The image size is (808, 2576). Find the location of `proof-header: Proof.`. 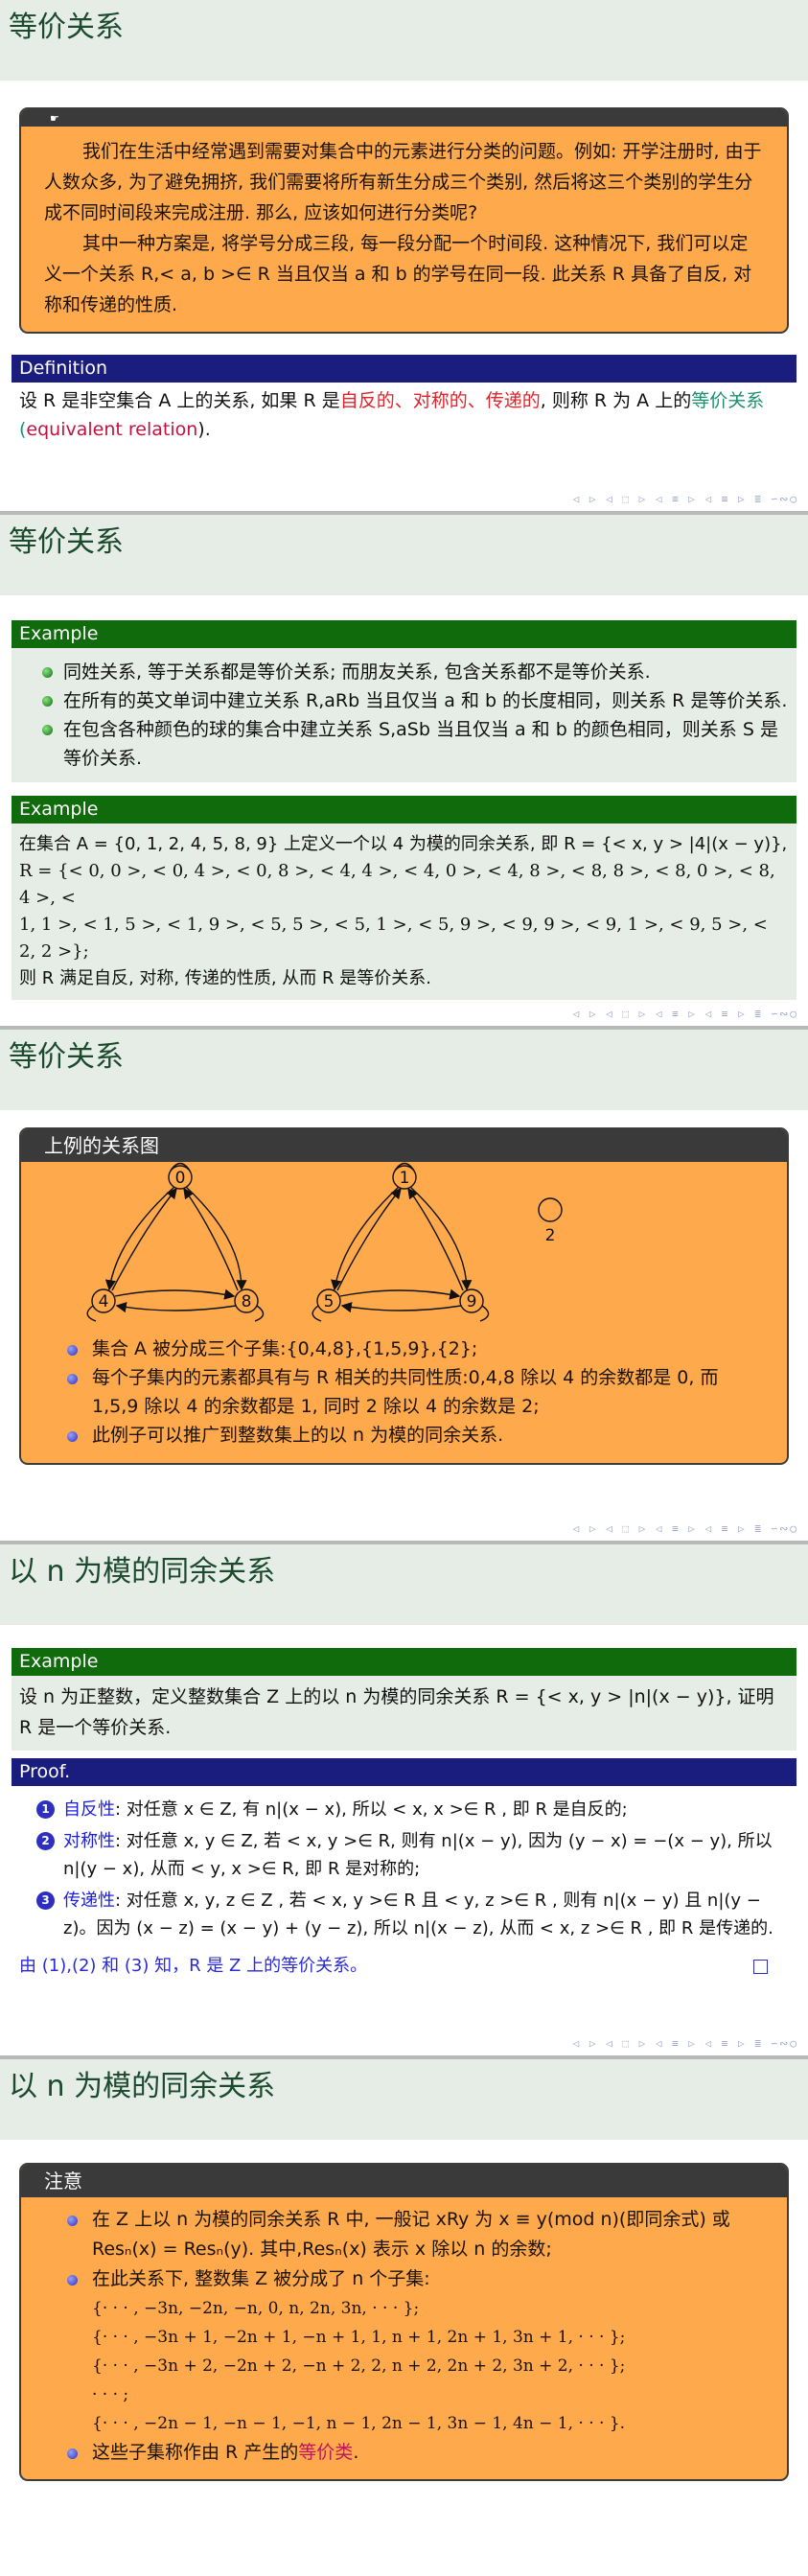

proof-header: Proof. is located at coordinates (404, 1772).